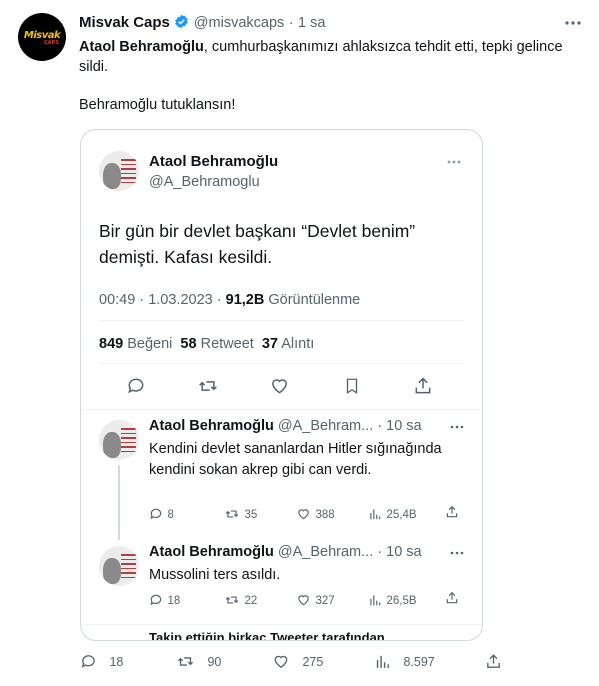 The width and height of the screenshot is (599, 686). I want to click on like-icon, so click(279, 386).